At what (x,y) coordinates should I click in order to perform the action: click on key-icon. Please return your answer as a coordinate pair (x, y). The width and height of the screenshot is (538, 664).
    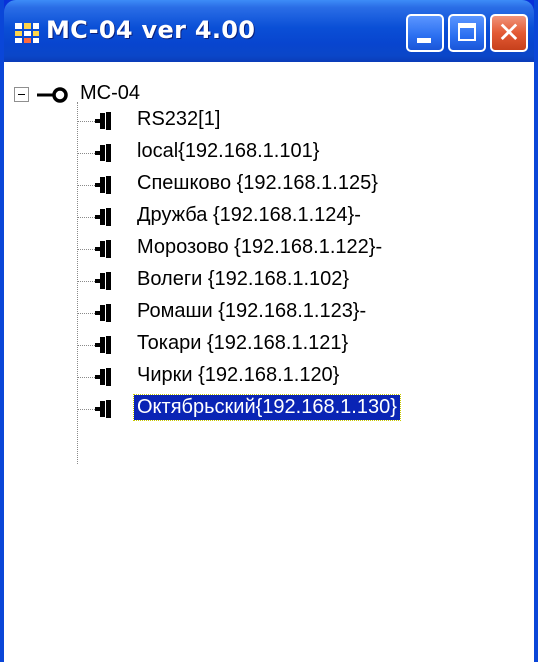
    Looking at the image, I should click on (52, 95).